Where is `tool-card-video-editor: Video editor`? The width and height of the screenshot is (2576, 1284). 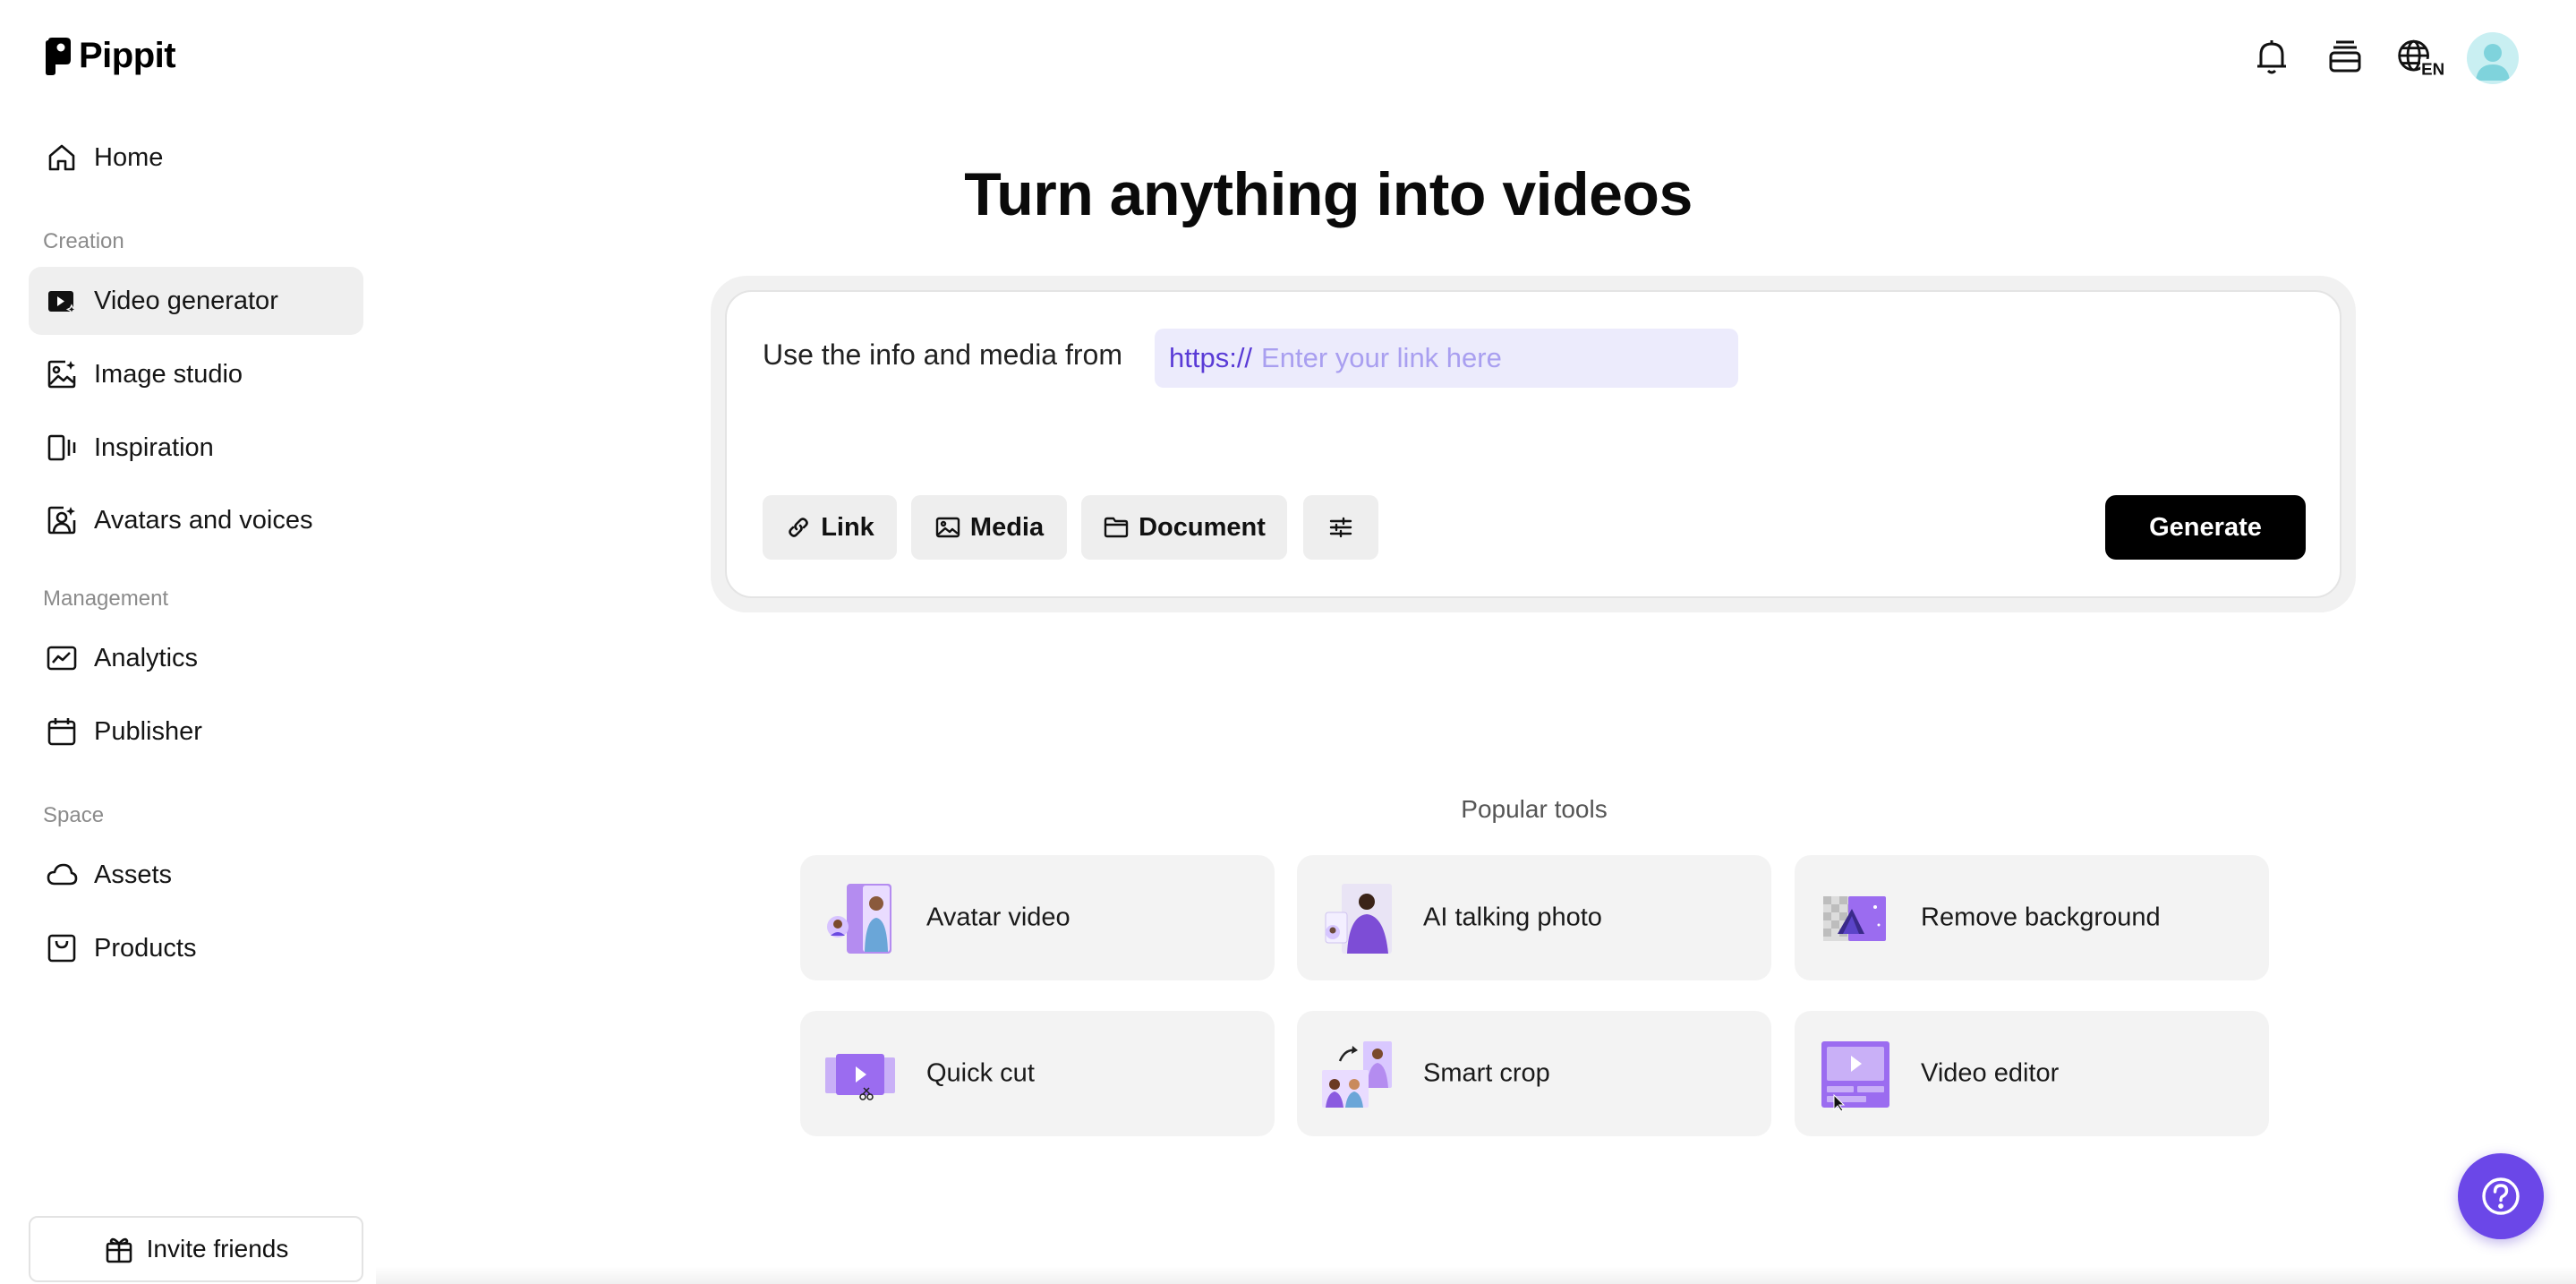
tool-card-video-editor: Video editor is located at coordinates (2032, 1073).